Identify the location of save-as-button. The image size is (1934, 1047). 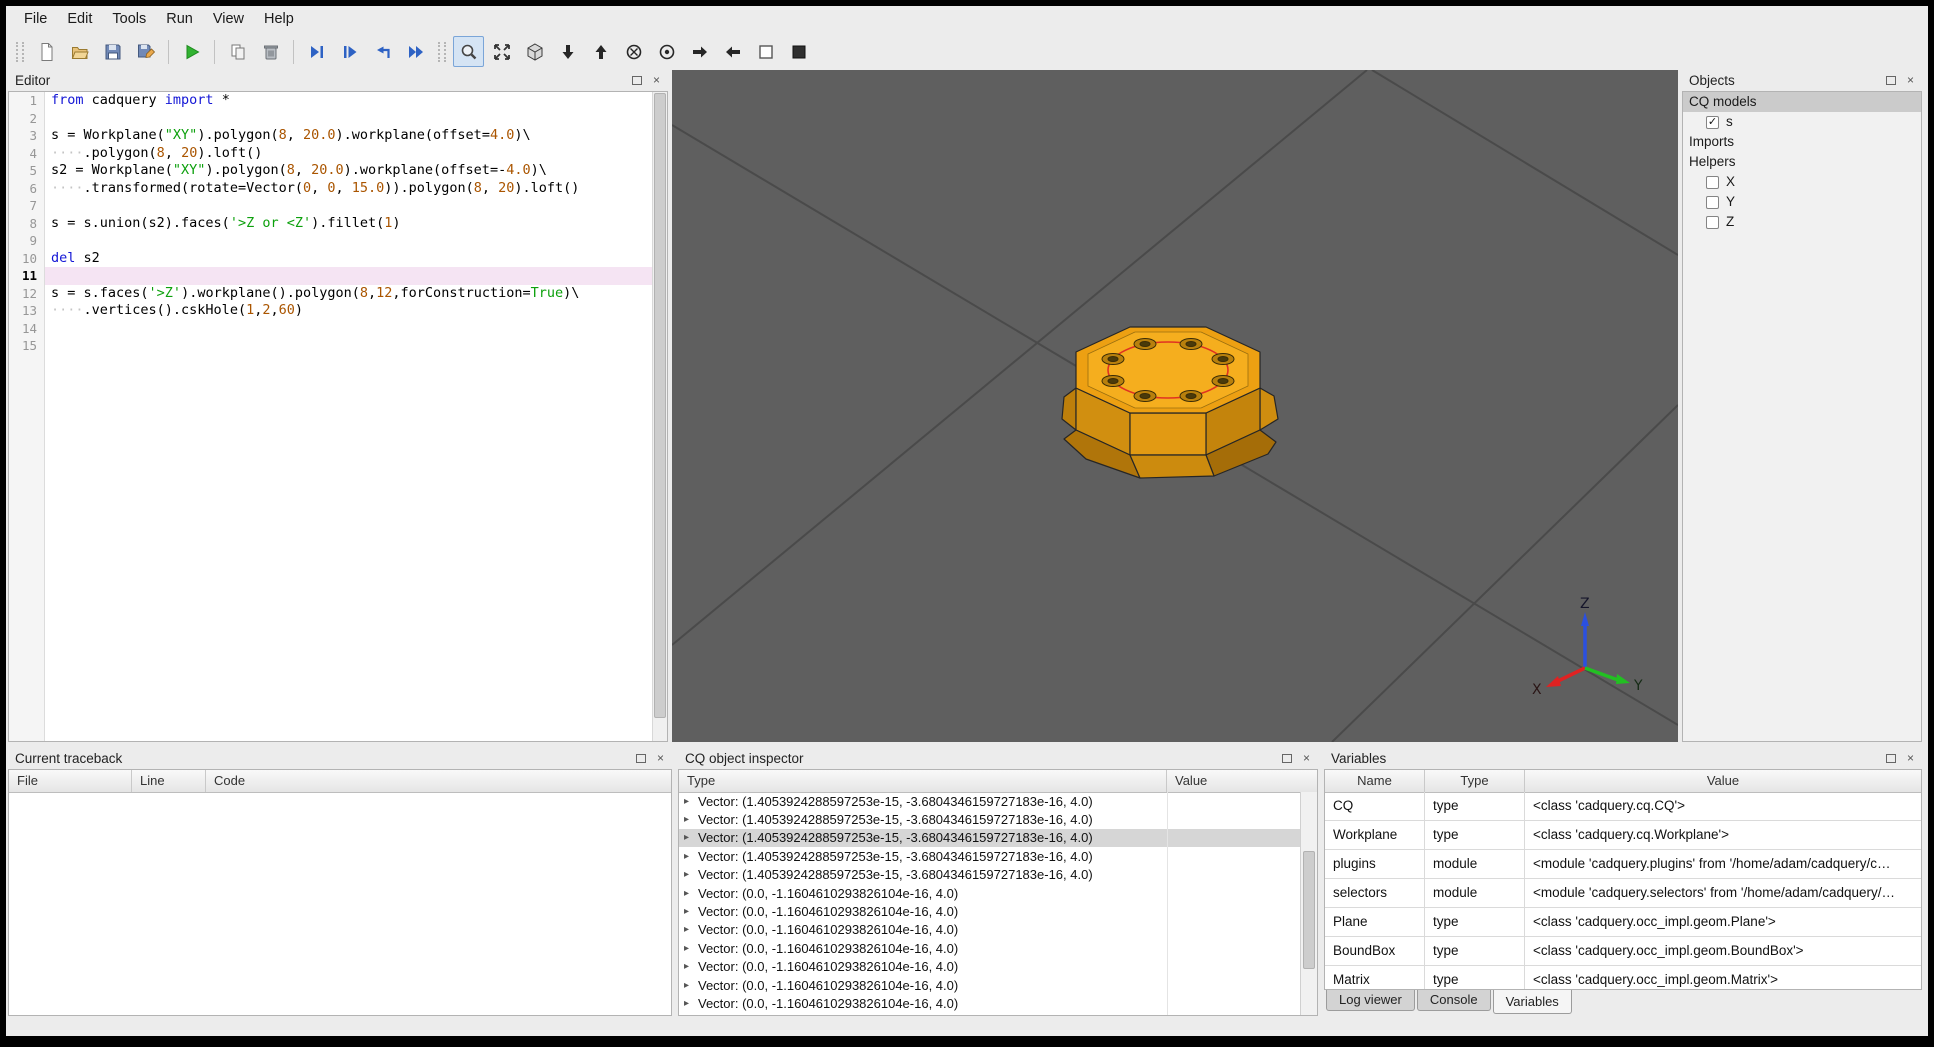
(145, 51).